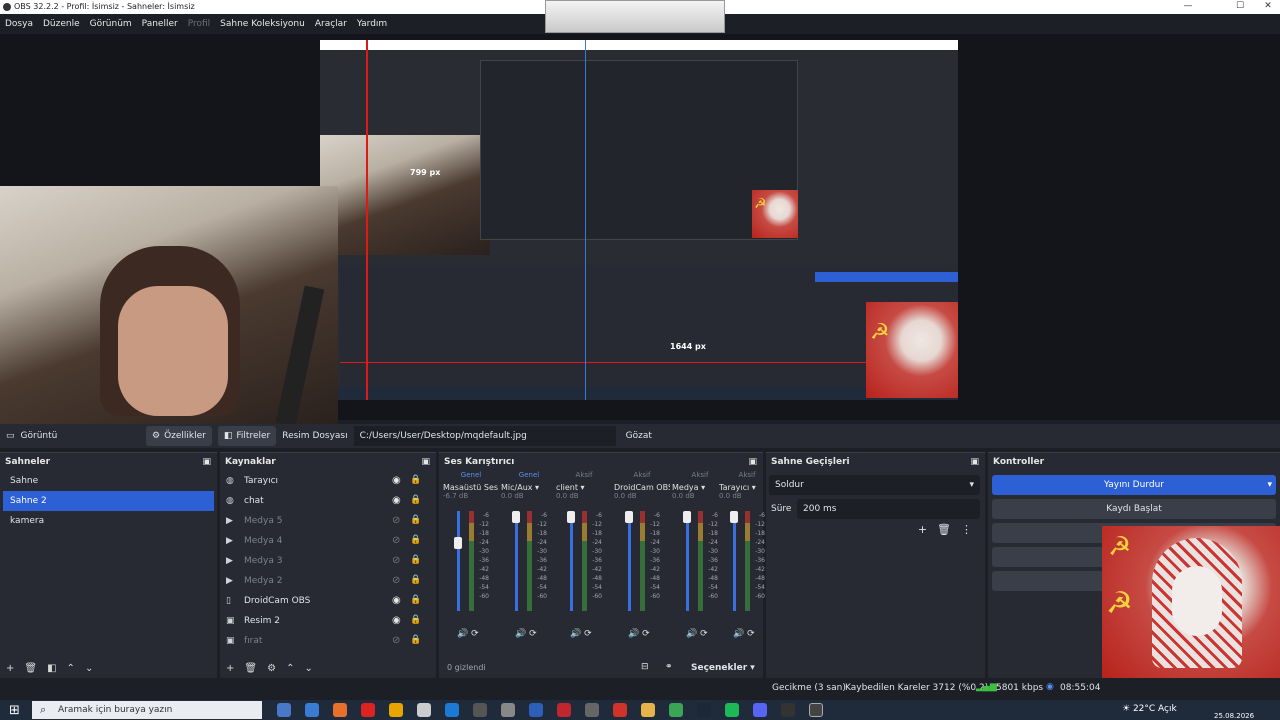  Describe the element at coordinates (760, 710) in the screenshot. I see `discord-icon` at that location.